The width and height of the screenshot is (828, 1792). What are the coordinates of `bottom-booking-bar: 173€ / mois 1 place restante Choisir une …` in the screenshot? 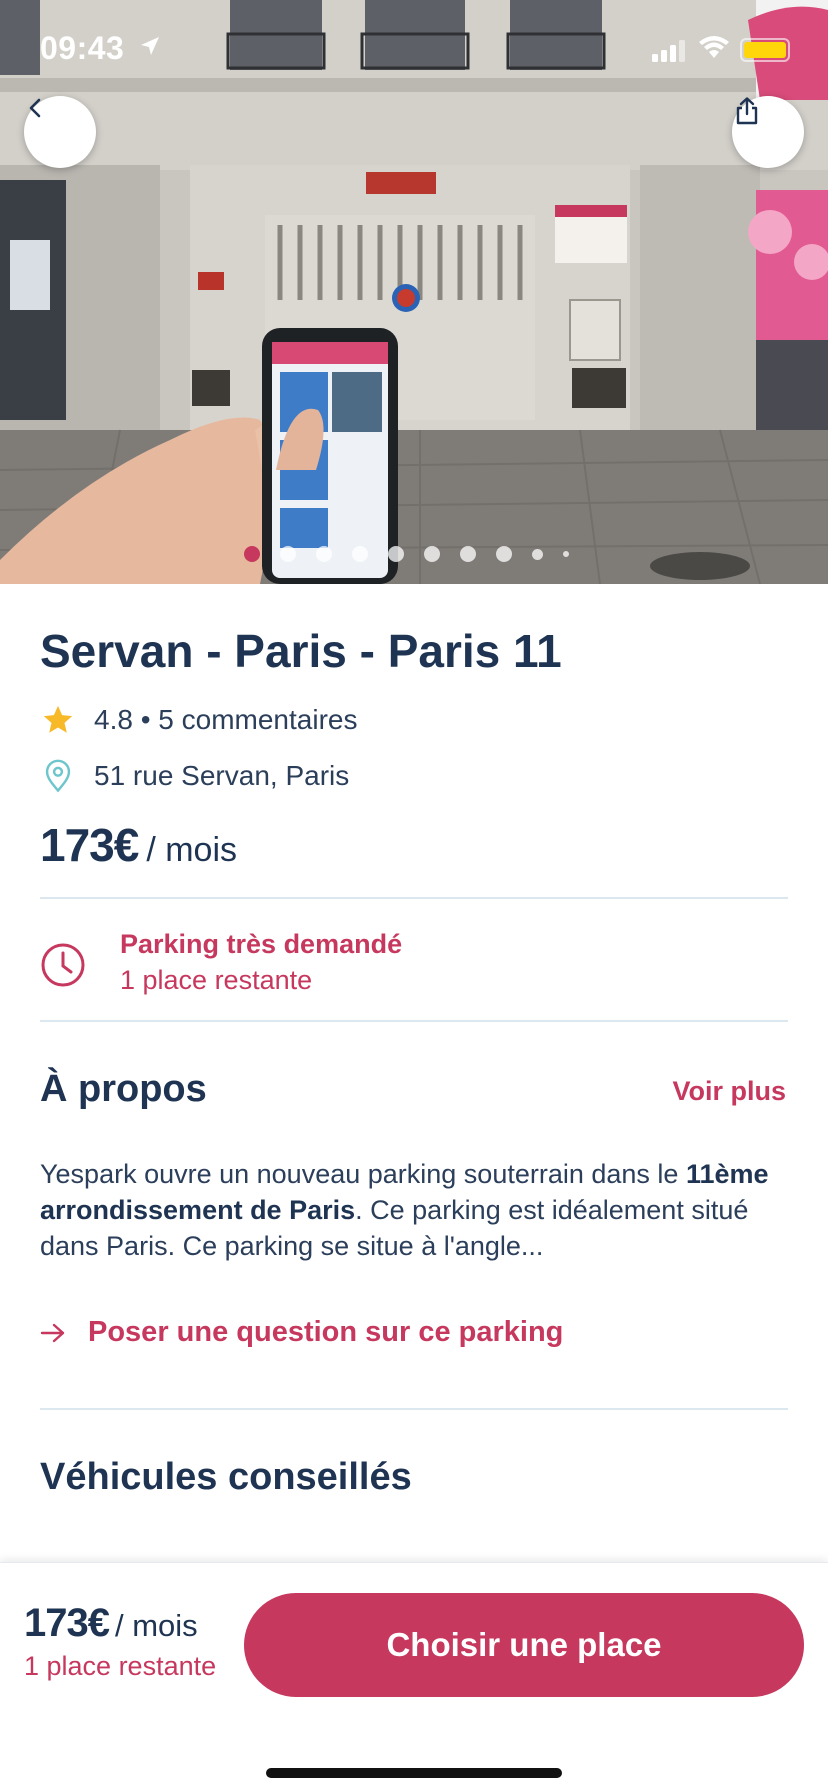 It's located at (414, 1677).